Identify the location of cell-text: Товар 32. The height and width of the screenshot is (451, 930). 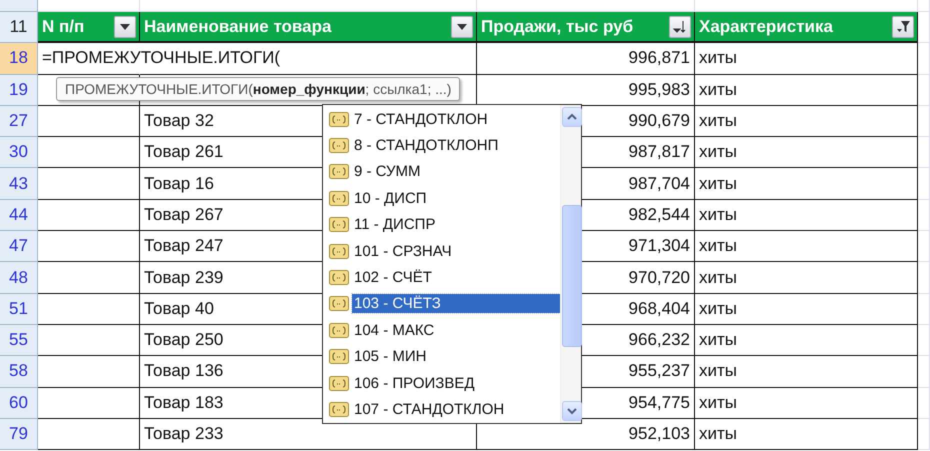
(179, 121).